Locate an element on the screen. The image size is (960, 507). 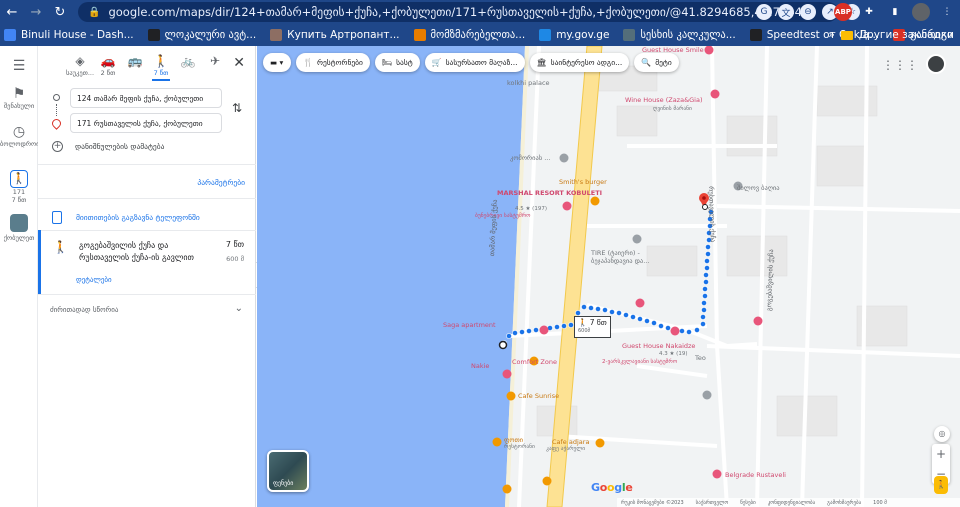
compass-icon: ◎ is located at coordinates (942, 434).